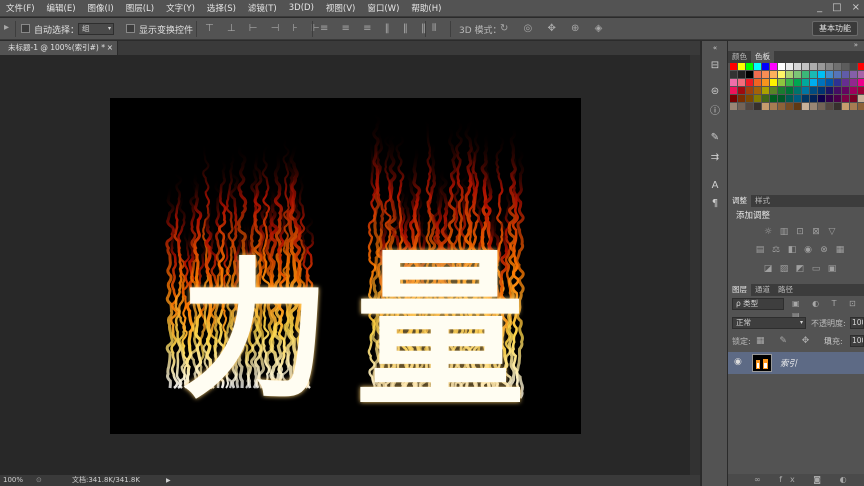 The width and height of the screenshot is (864, 486). Describe the element at coordinates (383, 8) in the screenshot. I see `menu-window: 窗口(W)` at that location.